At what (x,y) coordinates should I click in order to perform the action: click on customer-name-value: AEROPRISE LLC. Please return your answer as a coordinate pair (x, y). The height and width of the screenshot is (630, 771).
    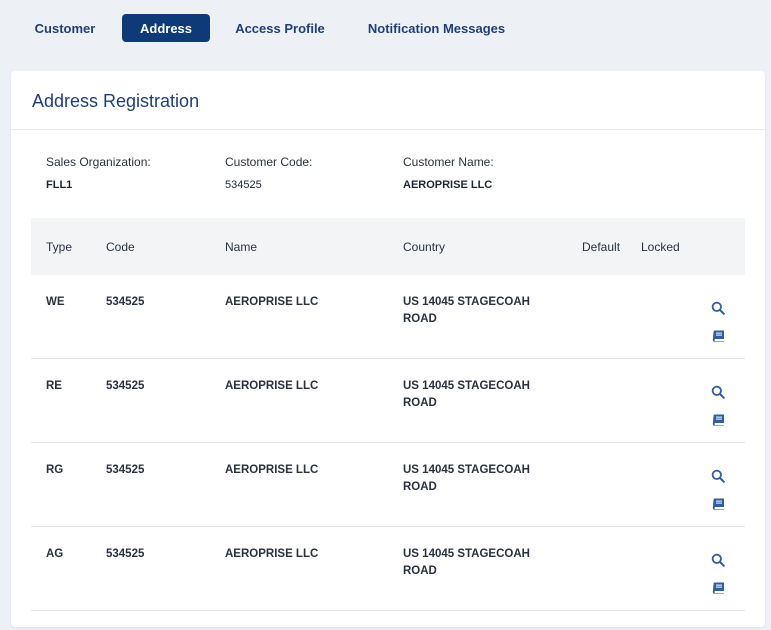
    Looking at the image, I should click on (448, 185).